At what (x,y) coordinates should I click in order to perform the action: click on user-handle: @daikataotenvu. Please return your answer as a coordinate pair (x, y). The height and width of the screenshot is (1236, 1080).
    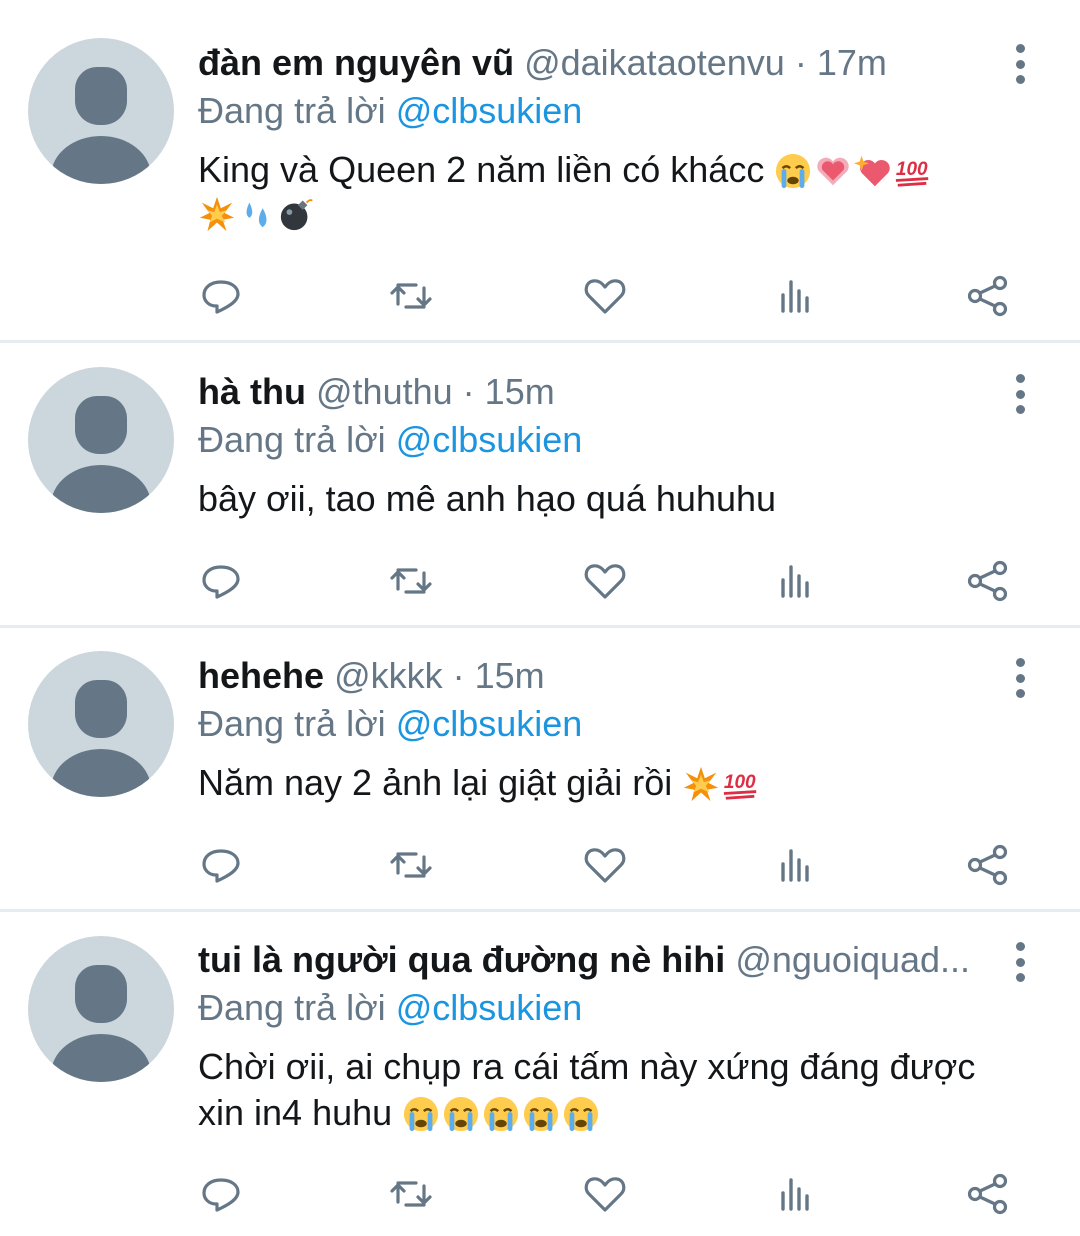
    Looking at the image, I should click on (654, 62).